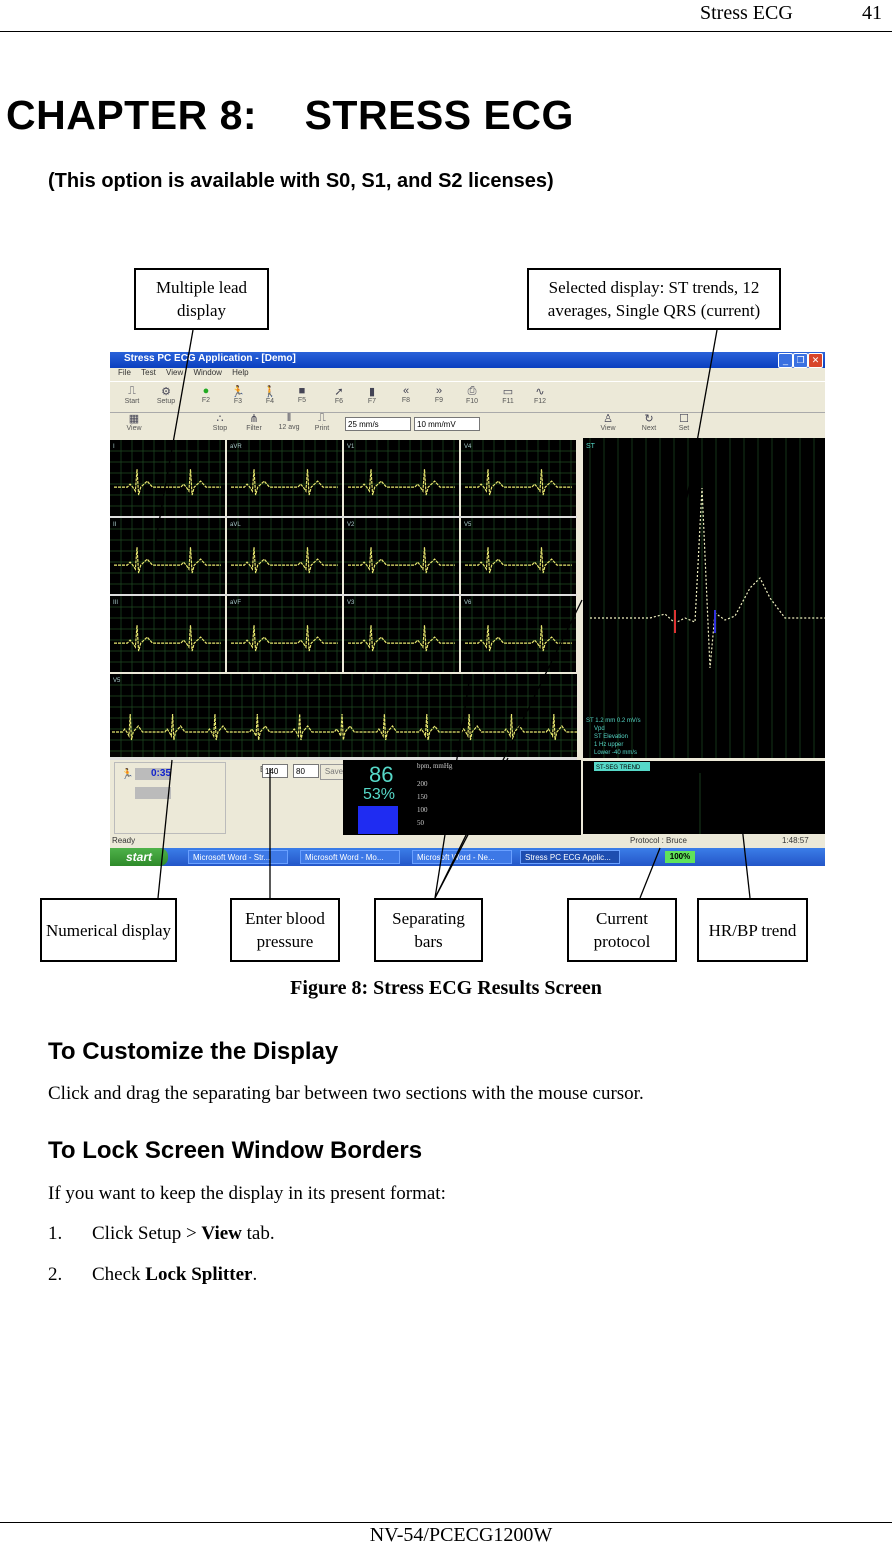 This screenshot has width=892, height=1548. Describe the element at coordinates (446, 988) in the screenshot. I see `figure-caption: Figure 8: Stress ECG Results Screen` at that location.